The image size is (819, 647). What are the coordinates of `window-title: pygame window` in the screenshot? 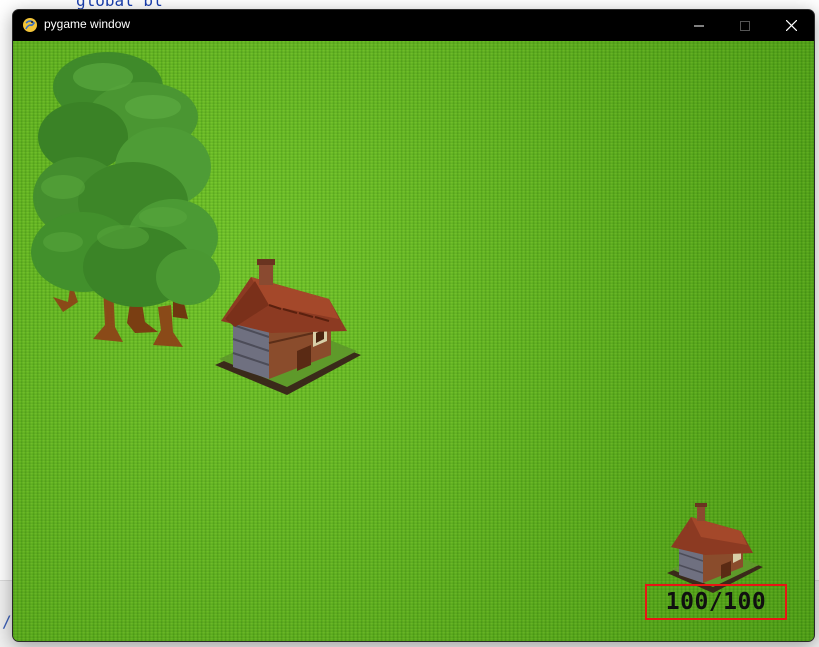 It's located at (87, 24).